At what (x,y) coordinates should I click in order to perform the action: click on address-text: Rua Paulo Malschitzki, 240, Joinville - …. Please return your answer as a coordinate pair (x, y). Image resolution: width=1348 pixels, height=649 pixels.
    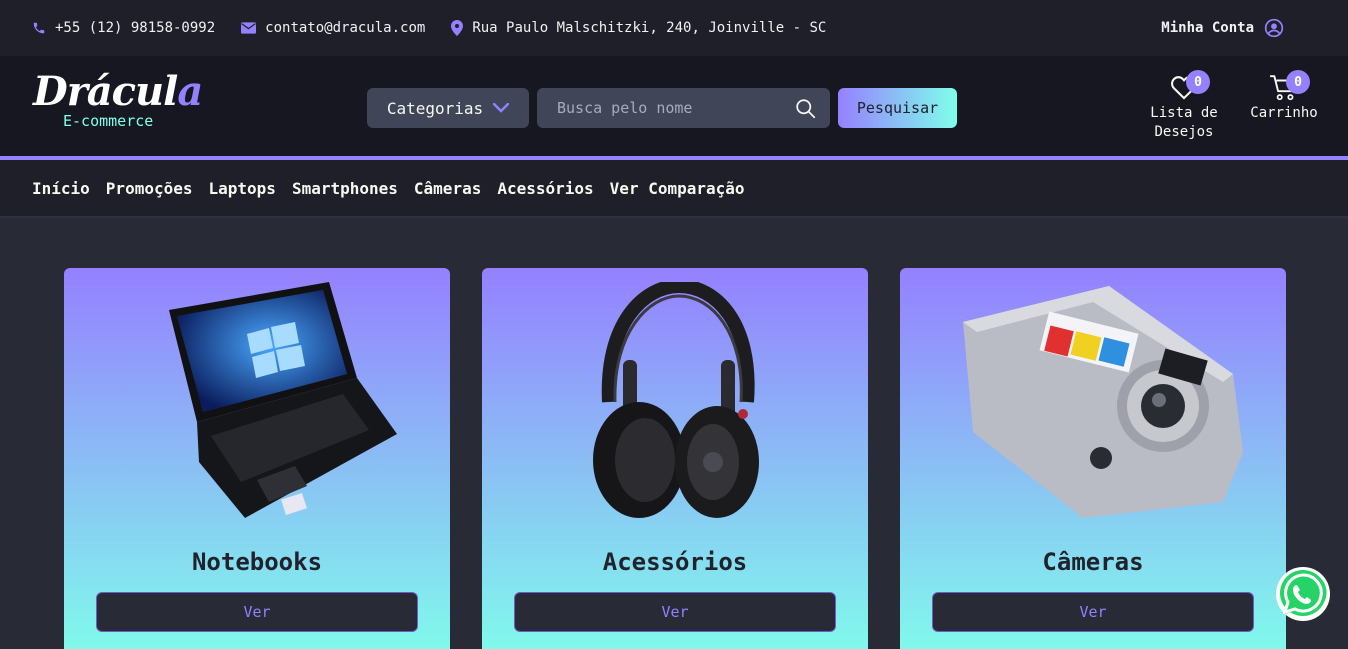
    Looking at the image, I should click on (649, 28).